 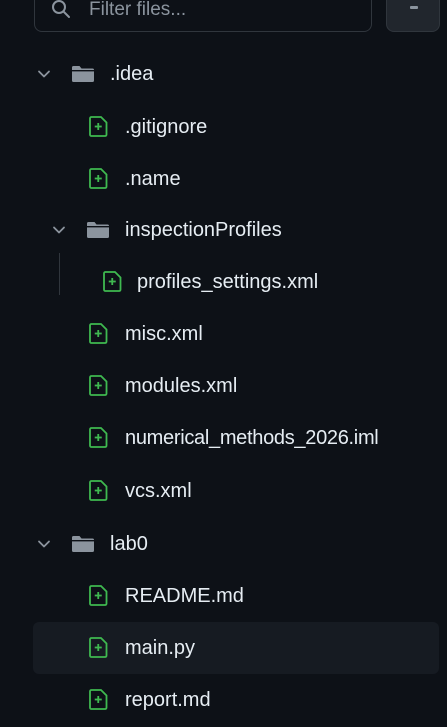 I want to click on tree-item-label: .gitignore, so click(x=166, y=127).